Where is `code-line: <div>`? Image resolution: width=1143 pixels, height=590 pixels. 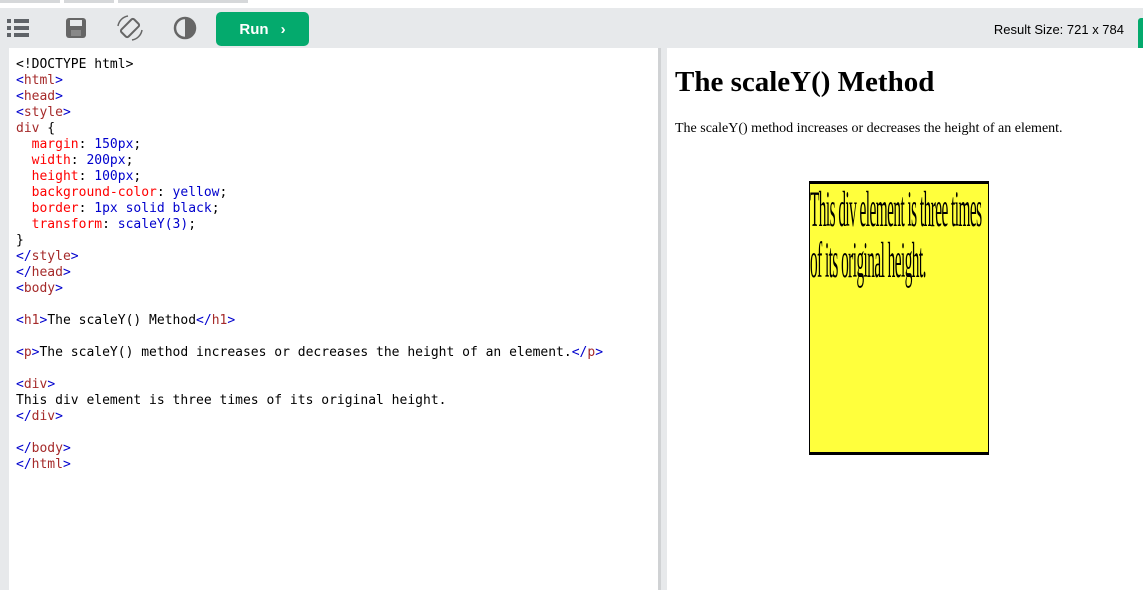
code-line: <div> is located at coordinates (309, 385).